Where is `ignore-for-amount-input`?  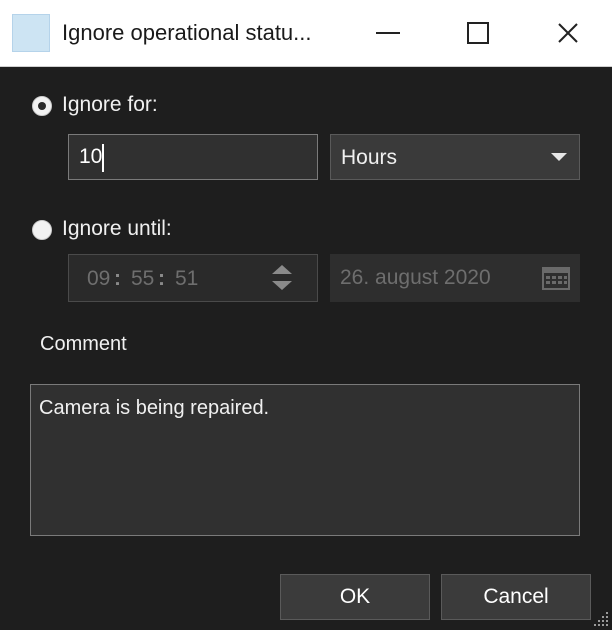
ignore-for-amount-input is located at coordinates (193, 157).